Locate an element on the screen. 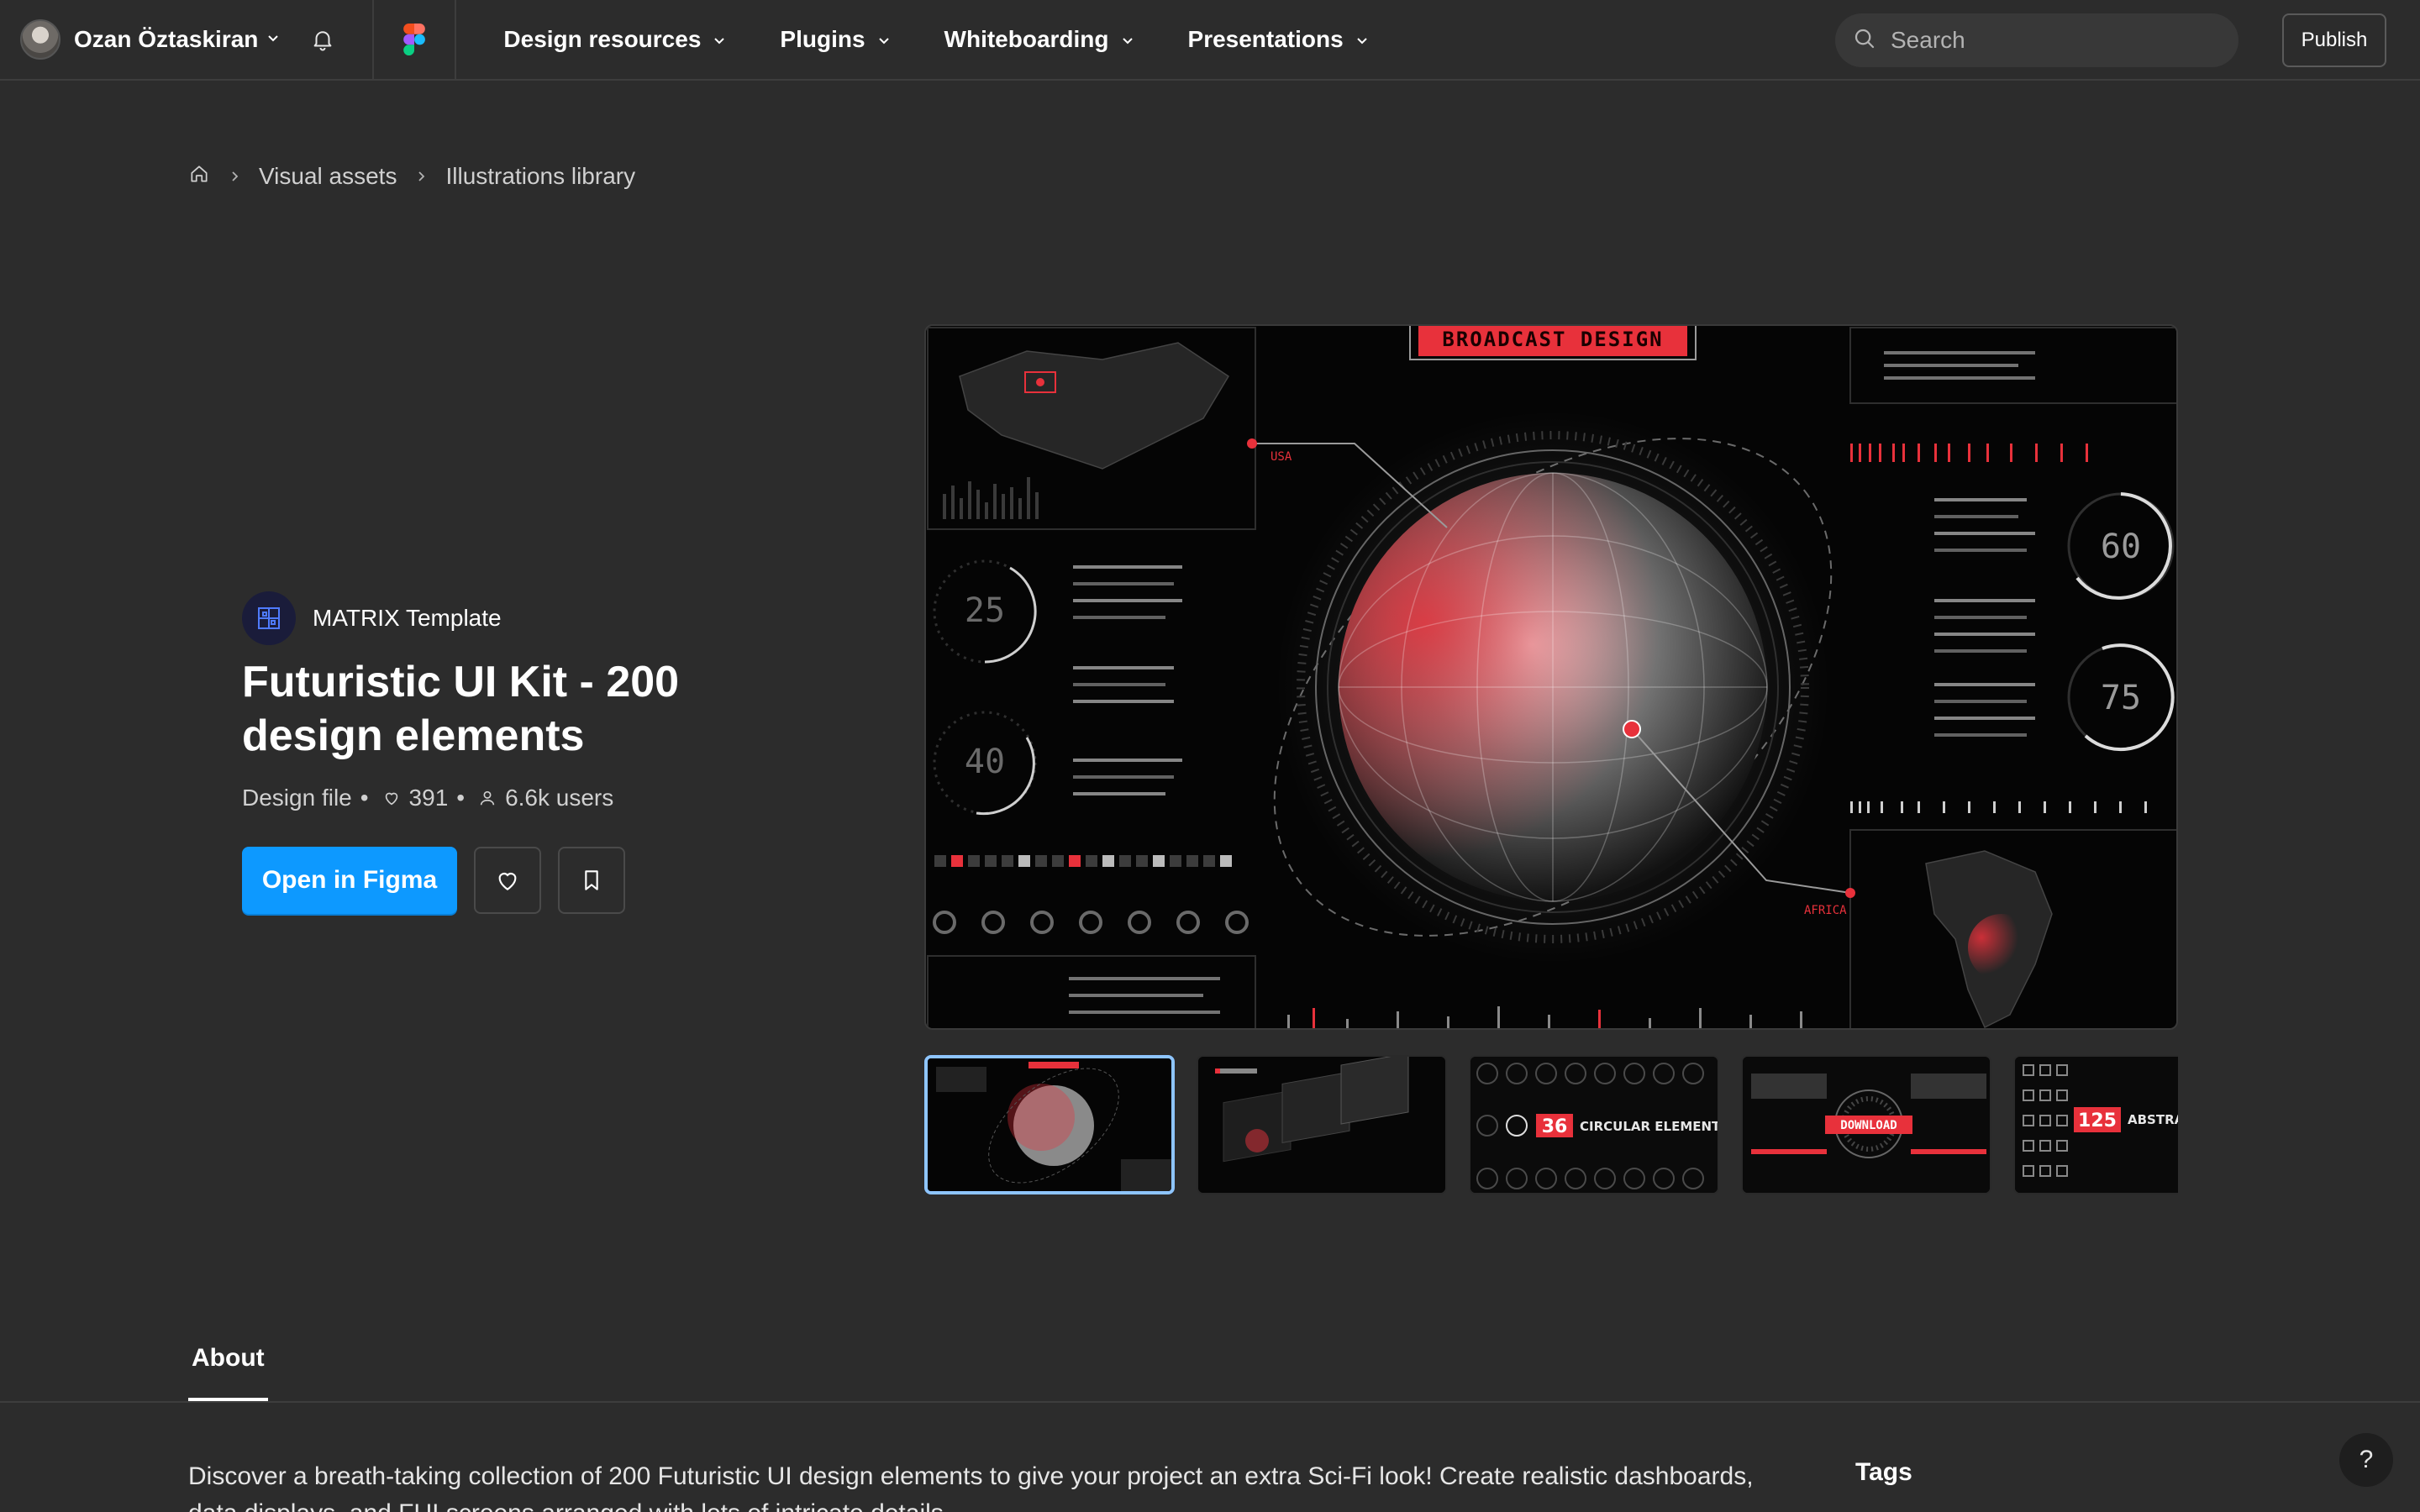  nav-label: Plugins is located at coordinates (823, 39).